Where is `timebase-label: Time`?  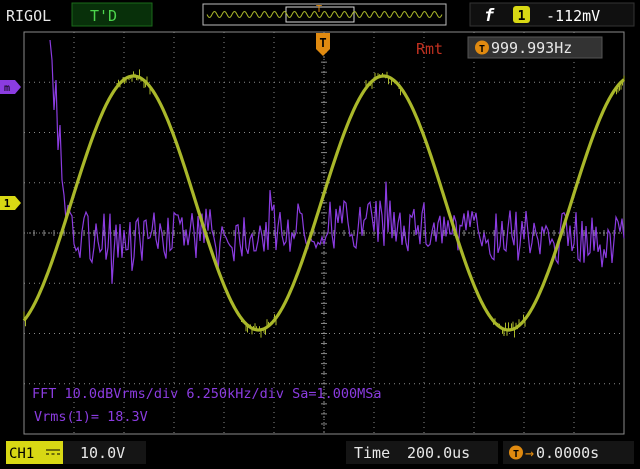 timebase-label: Time is located at coordinates (372, 453).